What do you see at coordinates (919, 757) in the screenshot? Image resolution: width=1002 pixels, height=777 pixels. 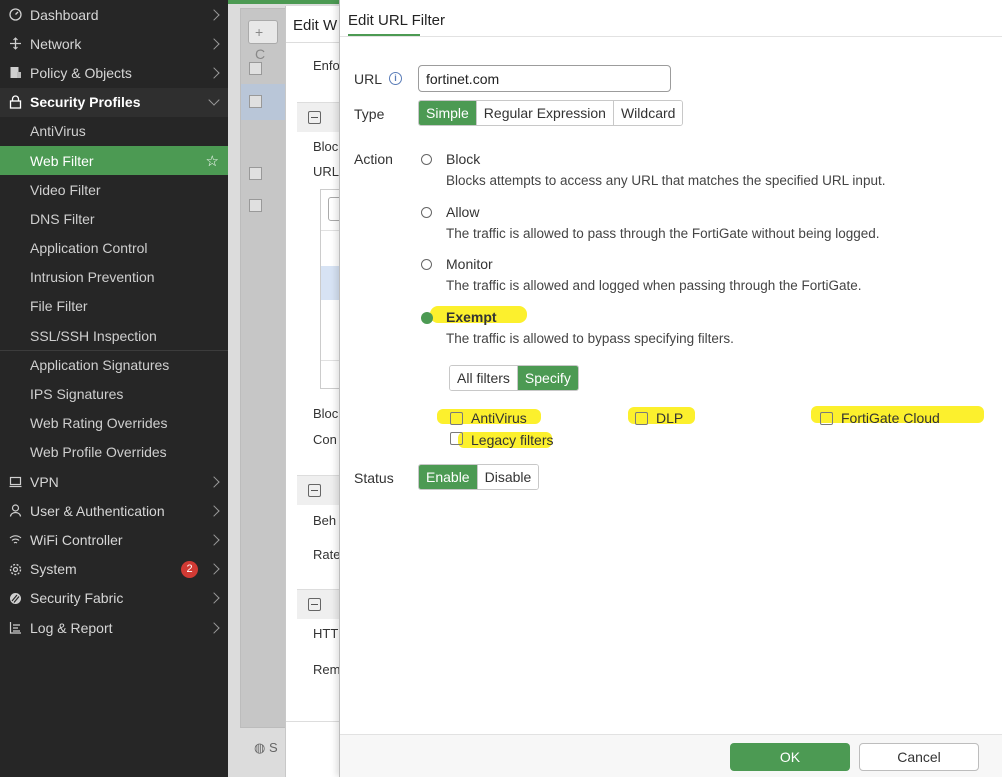 I see `cancel-button: Cancel` at bounding box center [919, 757].